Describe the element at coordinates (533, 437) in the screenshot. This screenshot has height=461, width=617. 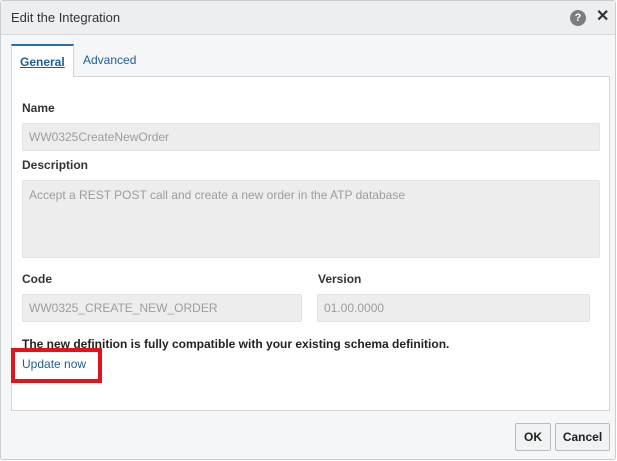
I see `ok-button: OK` at that location.